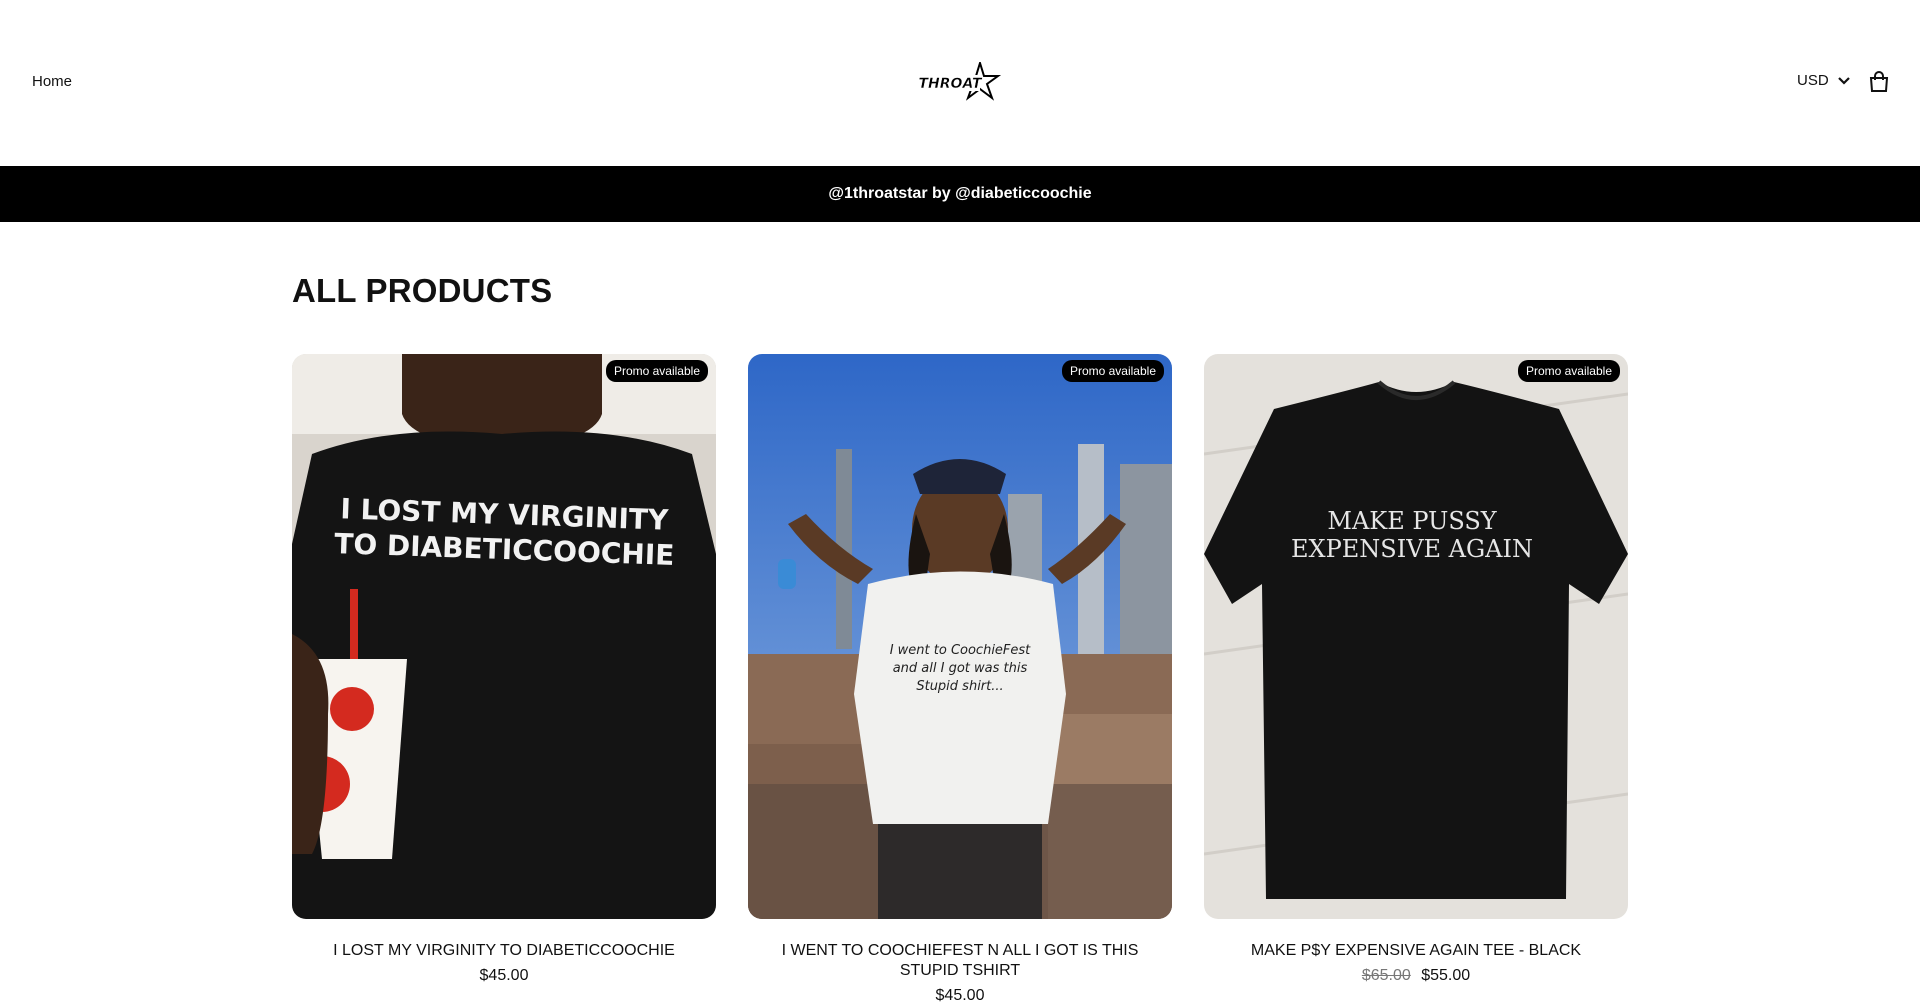  I want to click on svg-text: MAKE PUSSY, so click(1412, 521).